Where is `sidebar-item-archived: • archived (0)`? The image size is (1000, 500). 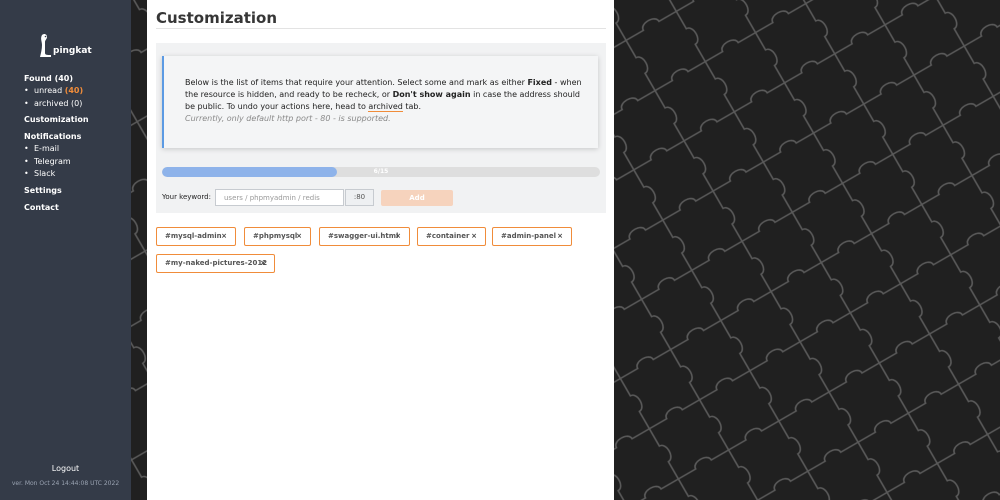 sidebar-item-archived: • archived (0) is located at coordinates (76, 104).